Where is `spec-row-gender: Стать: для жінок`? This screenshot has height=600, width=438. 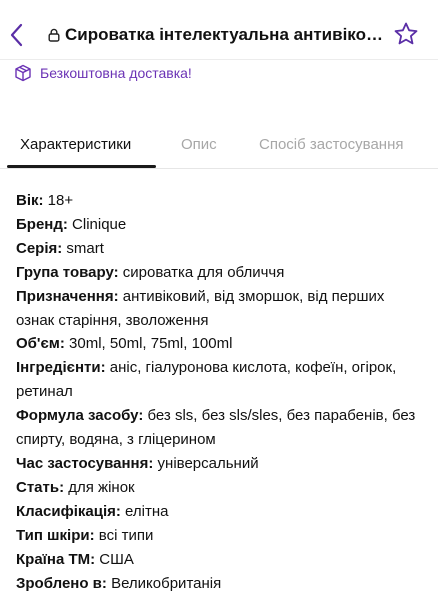
spec-row-gender: Стать: для жінок is located at coordinates (221, 488).